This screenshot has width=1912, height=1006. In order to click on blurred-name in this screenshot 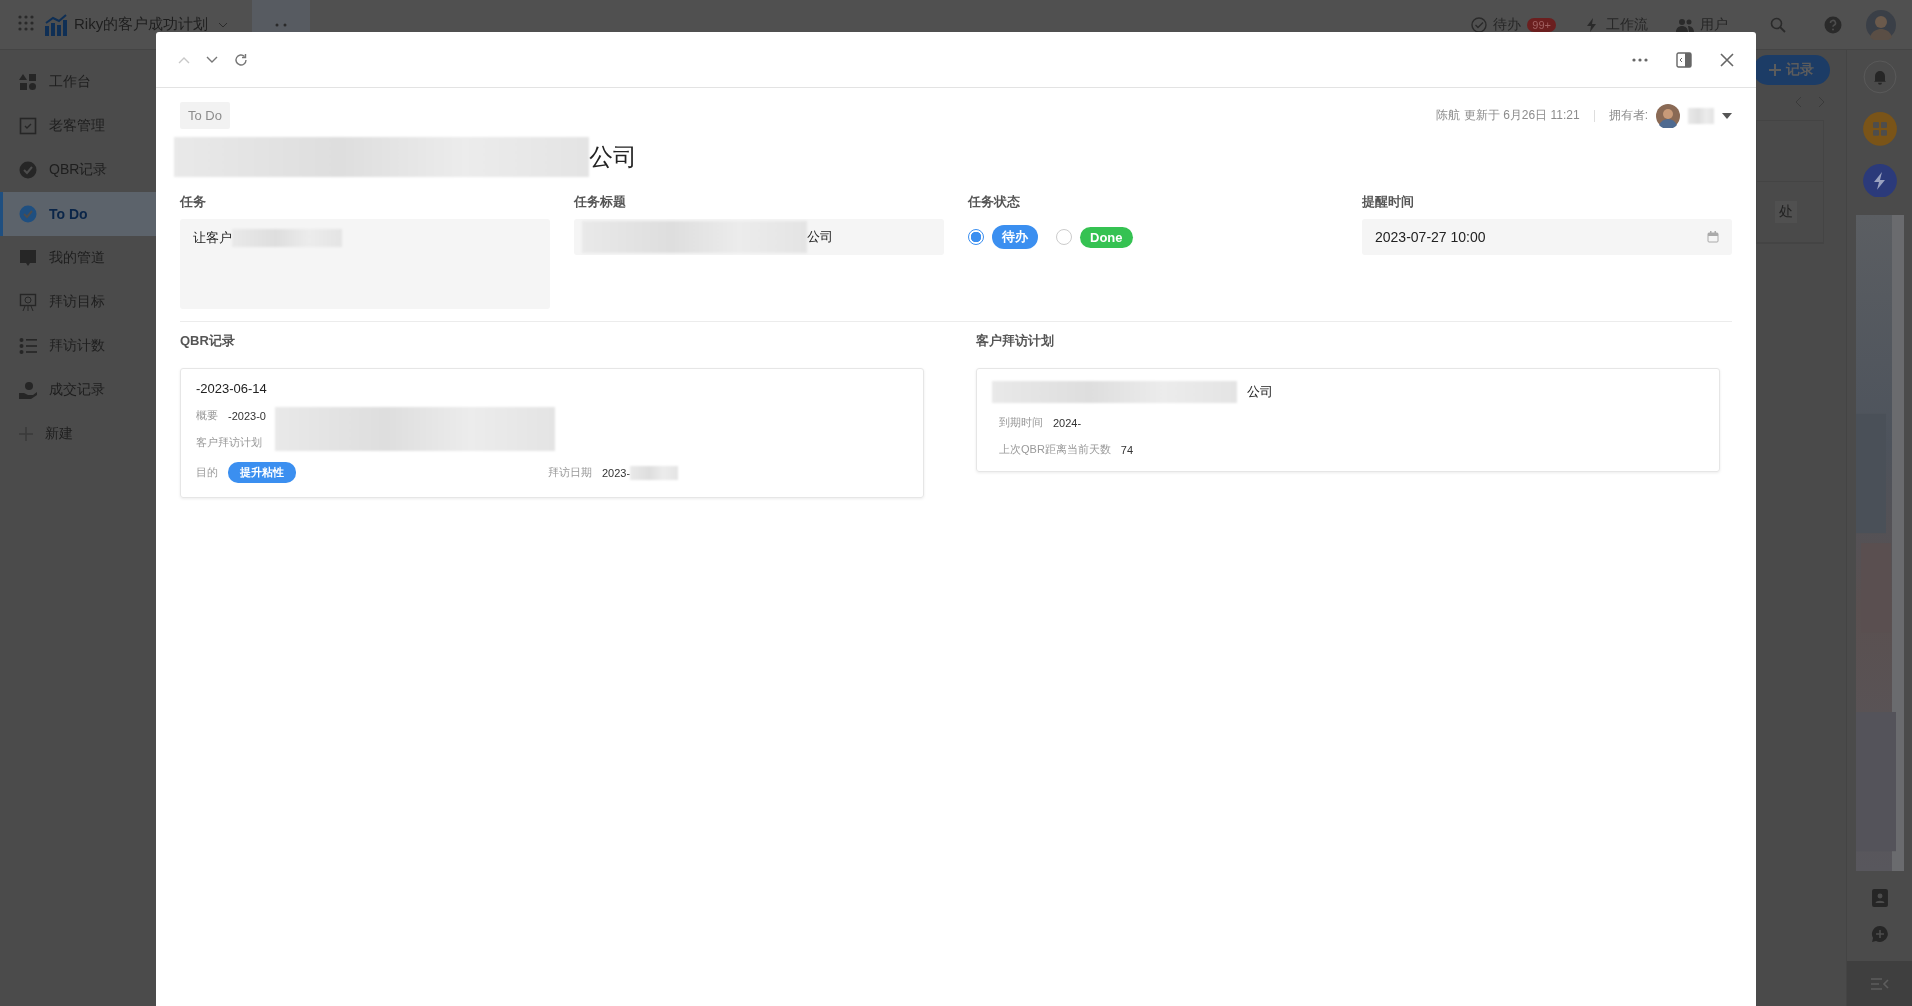, I will do `click(1701, 115)`.